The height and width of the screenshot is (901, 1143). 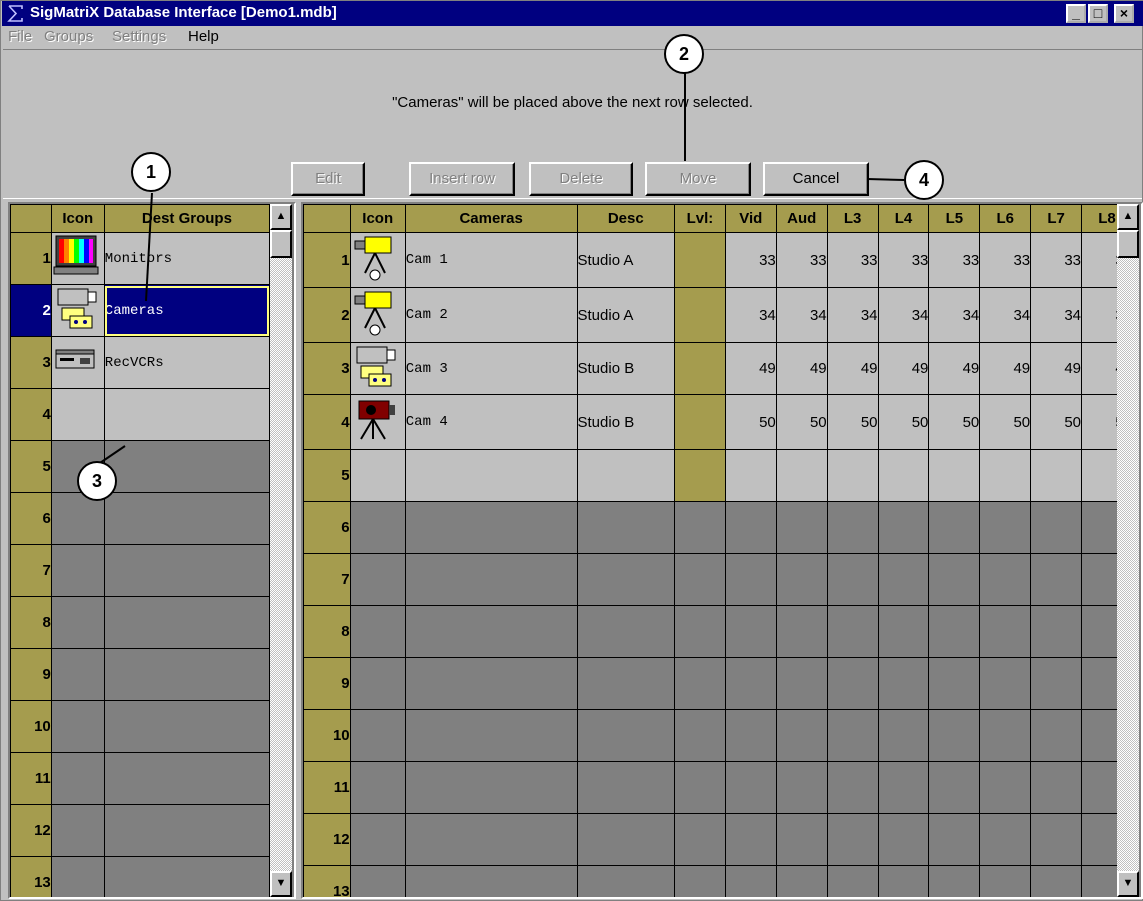 What do you see at coordinates (954, 218) in the screenshot?
I see `column-header-l5: L5` at bounding box center [954, 218].